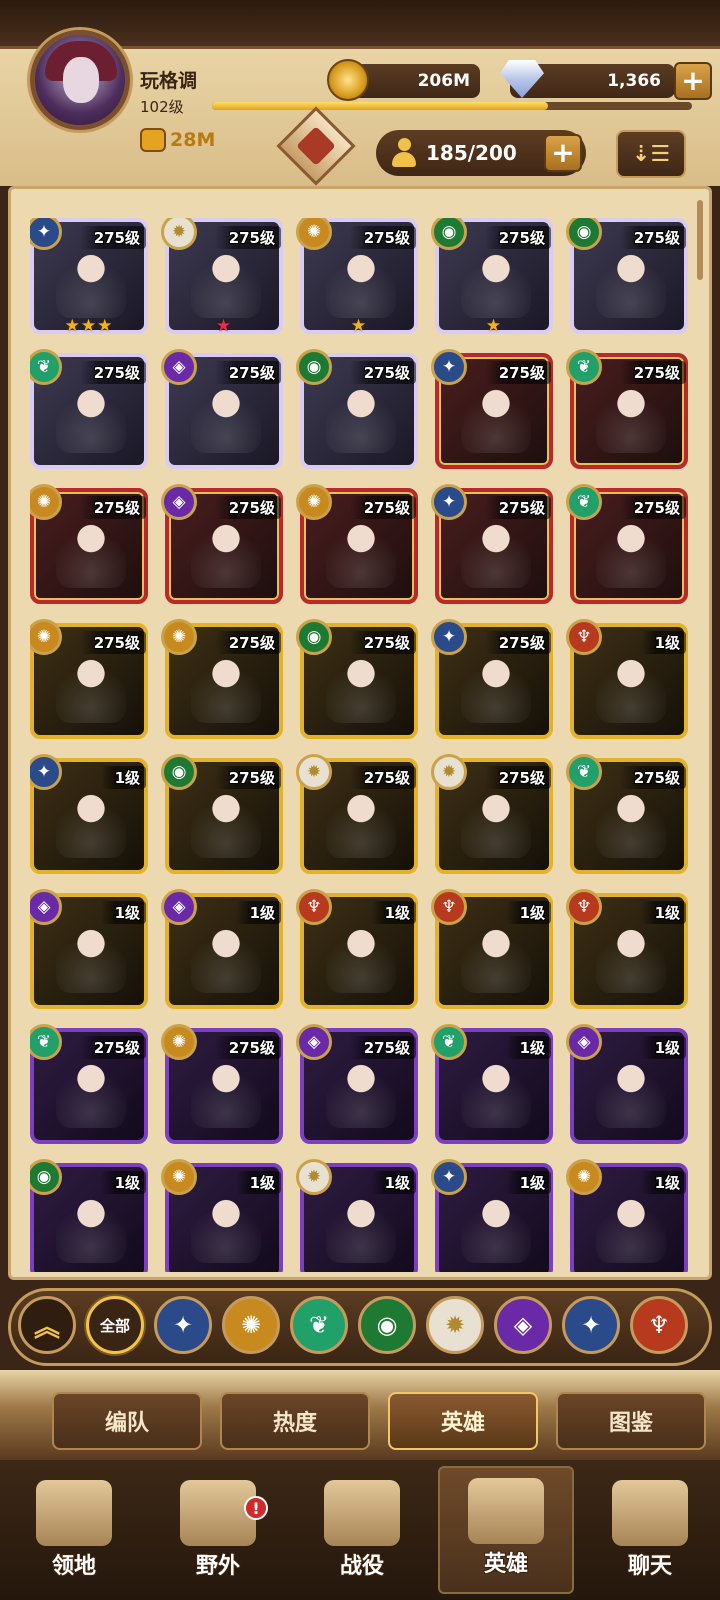 Image resolution: width=720 pixels, height=1600 pixels. I want to click on nav-item-0: 领地, so click(74, 1530).